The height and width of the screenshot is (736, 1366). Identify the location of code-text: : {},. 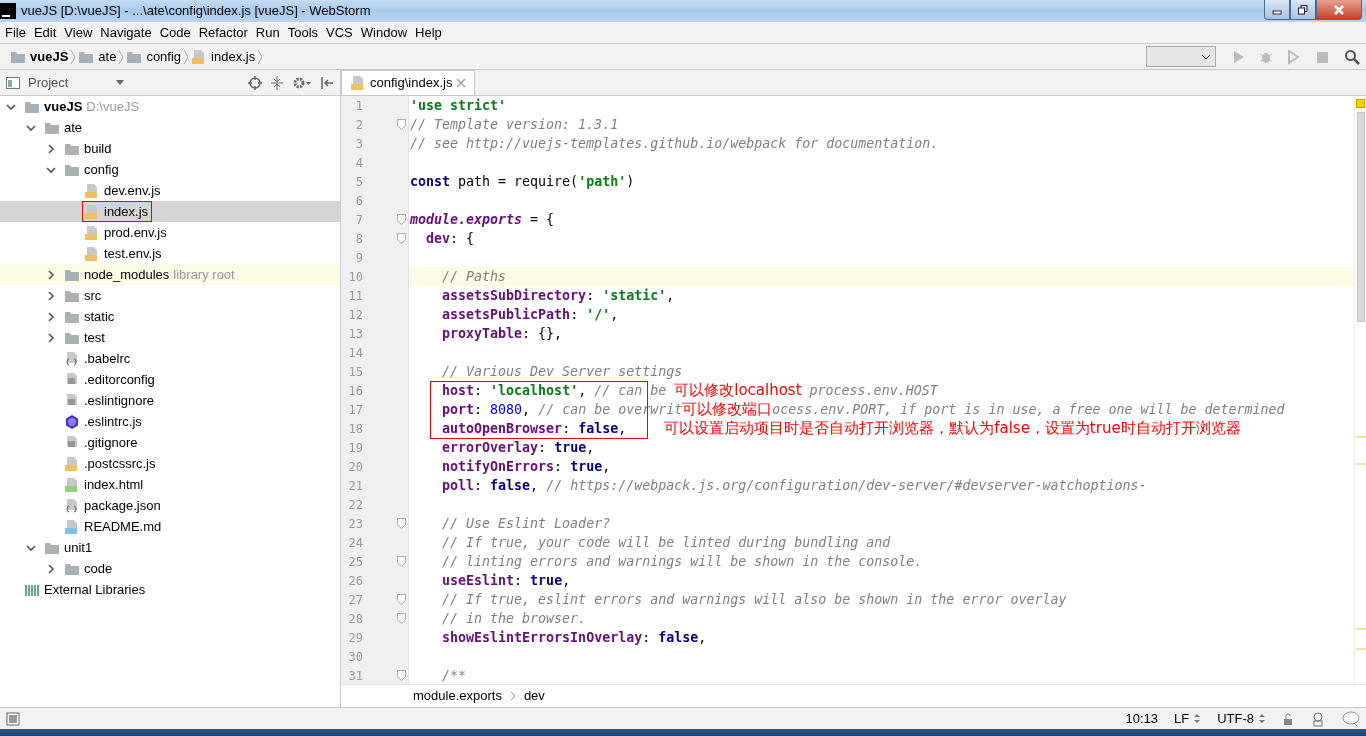
(542, 334).